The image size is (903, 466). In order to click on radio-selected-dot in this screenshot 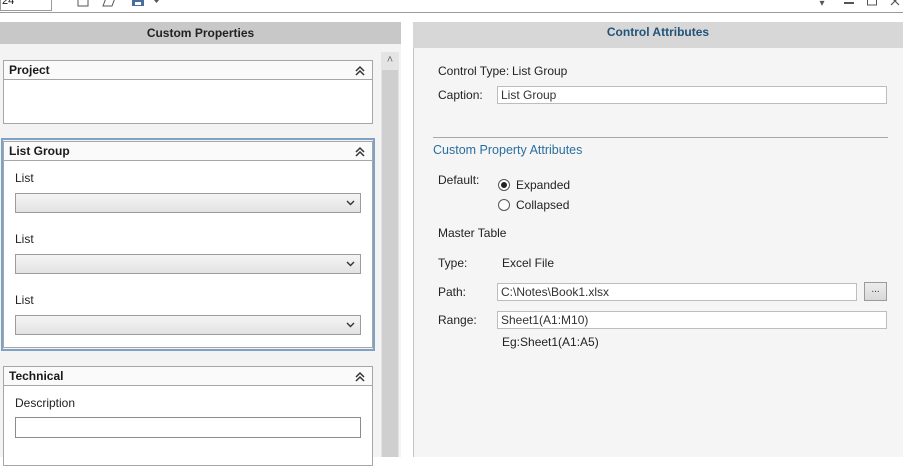, I will do `click(504, 185)`.